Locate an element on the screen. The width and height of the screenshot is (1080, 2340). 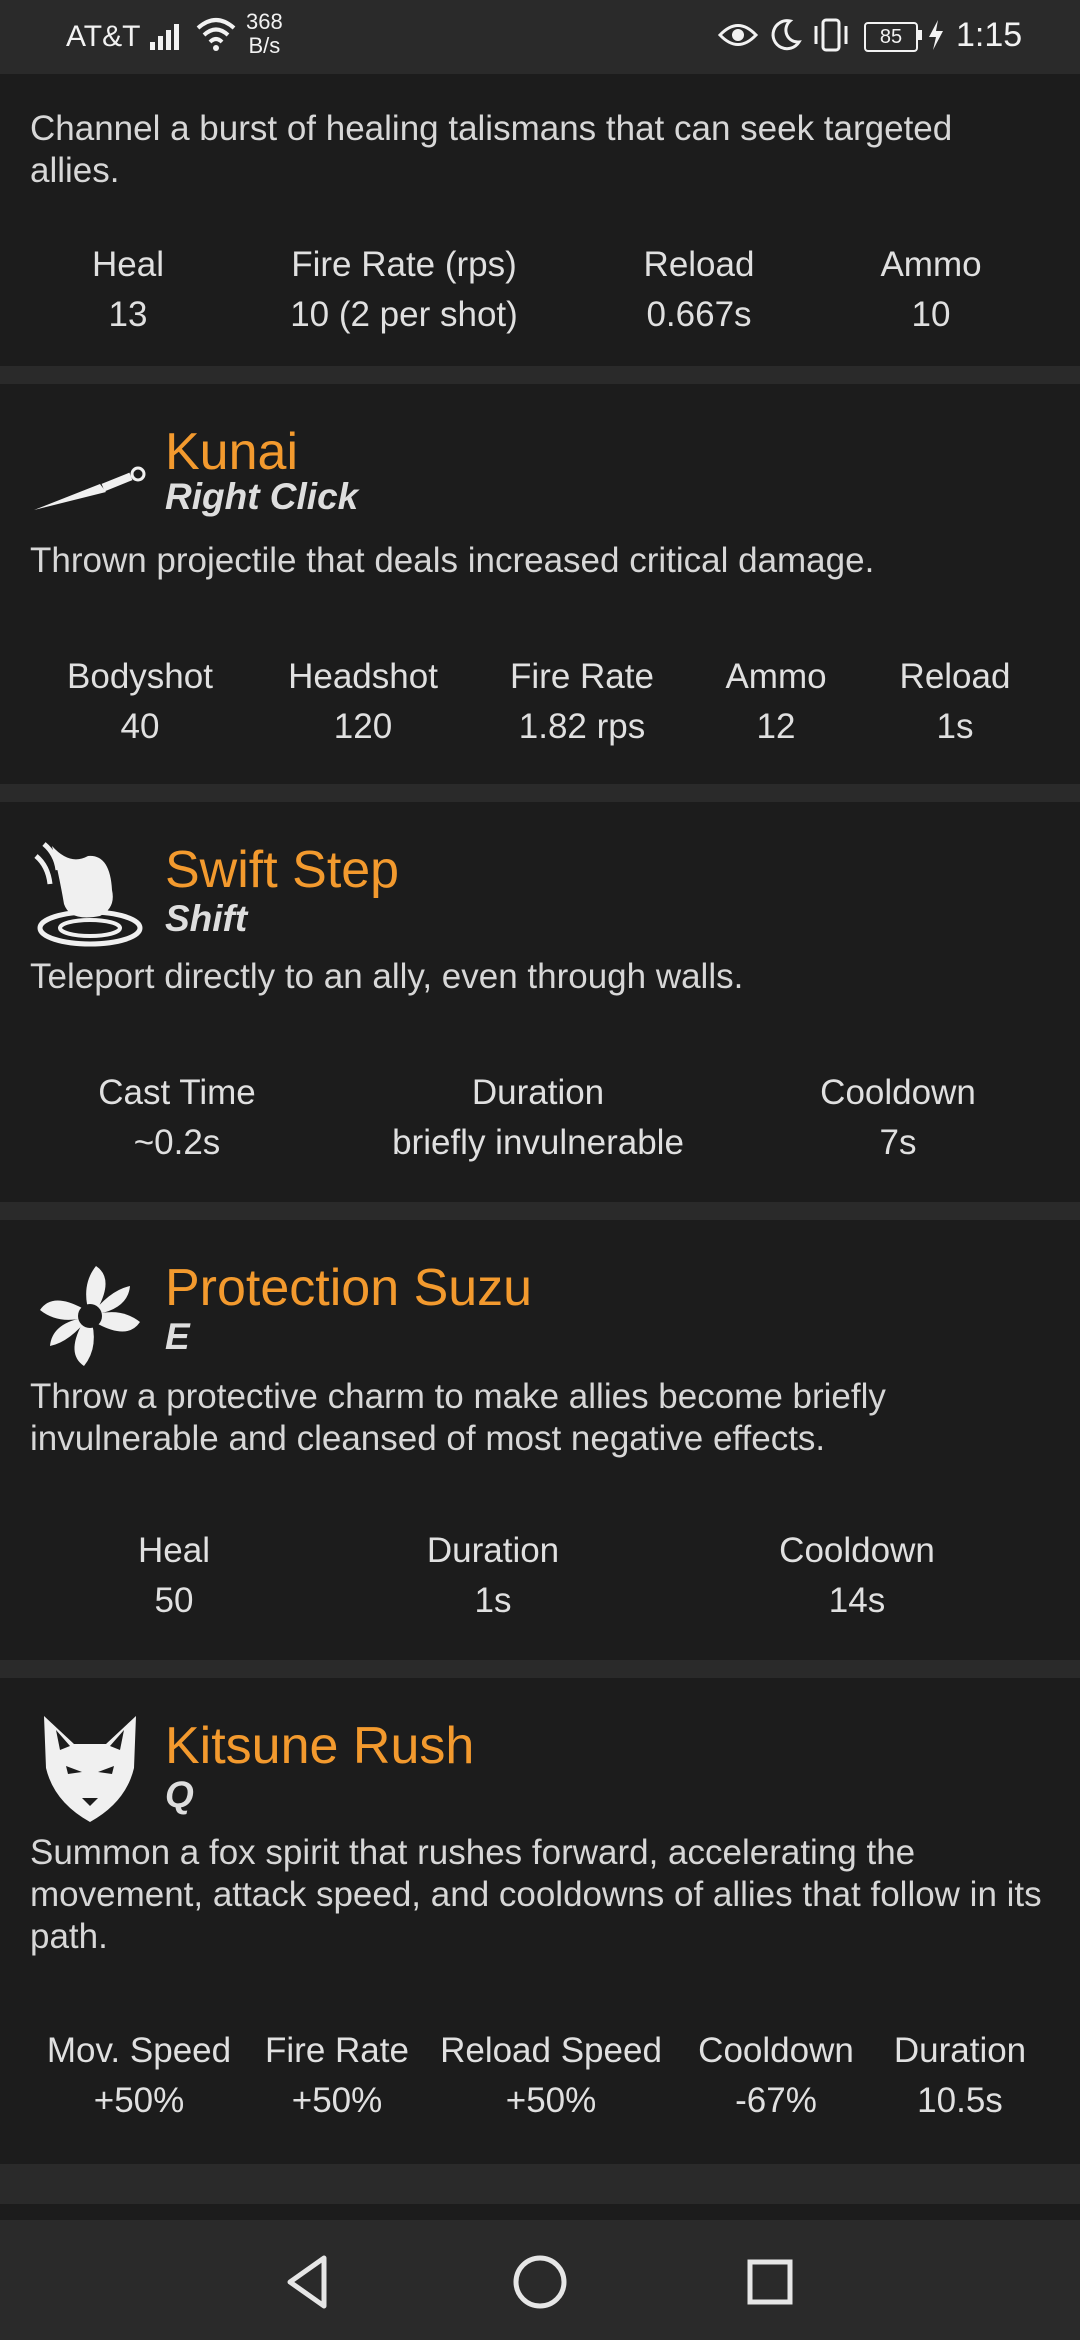
stat-cooldown: Cooldown -67% is located at coordinates (776, 2076).